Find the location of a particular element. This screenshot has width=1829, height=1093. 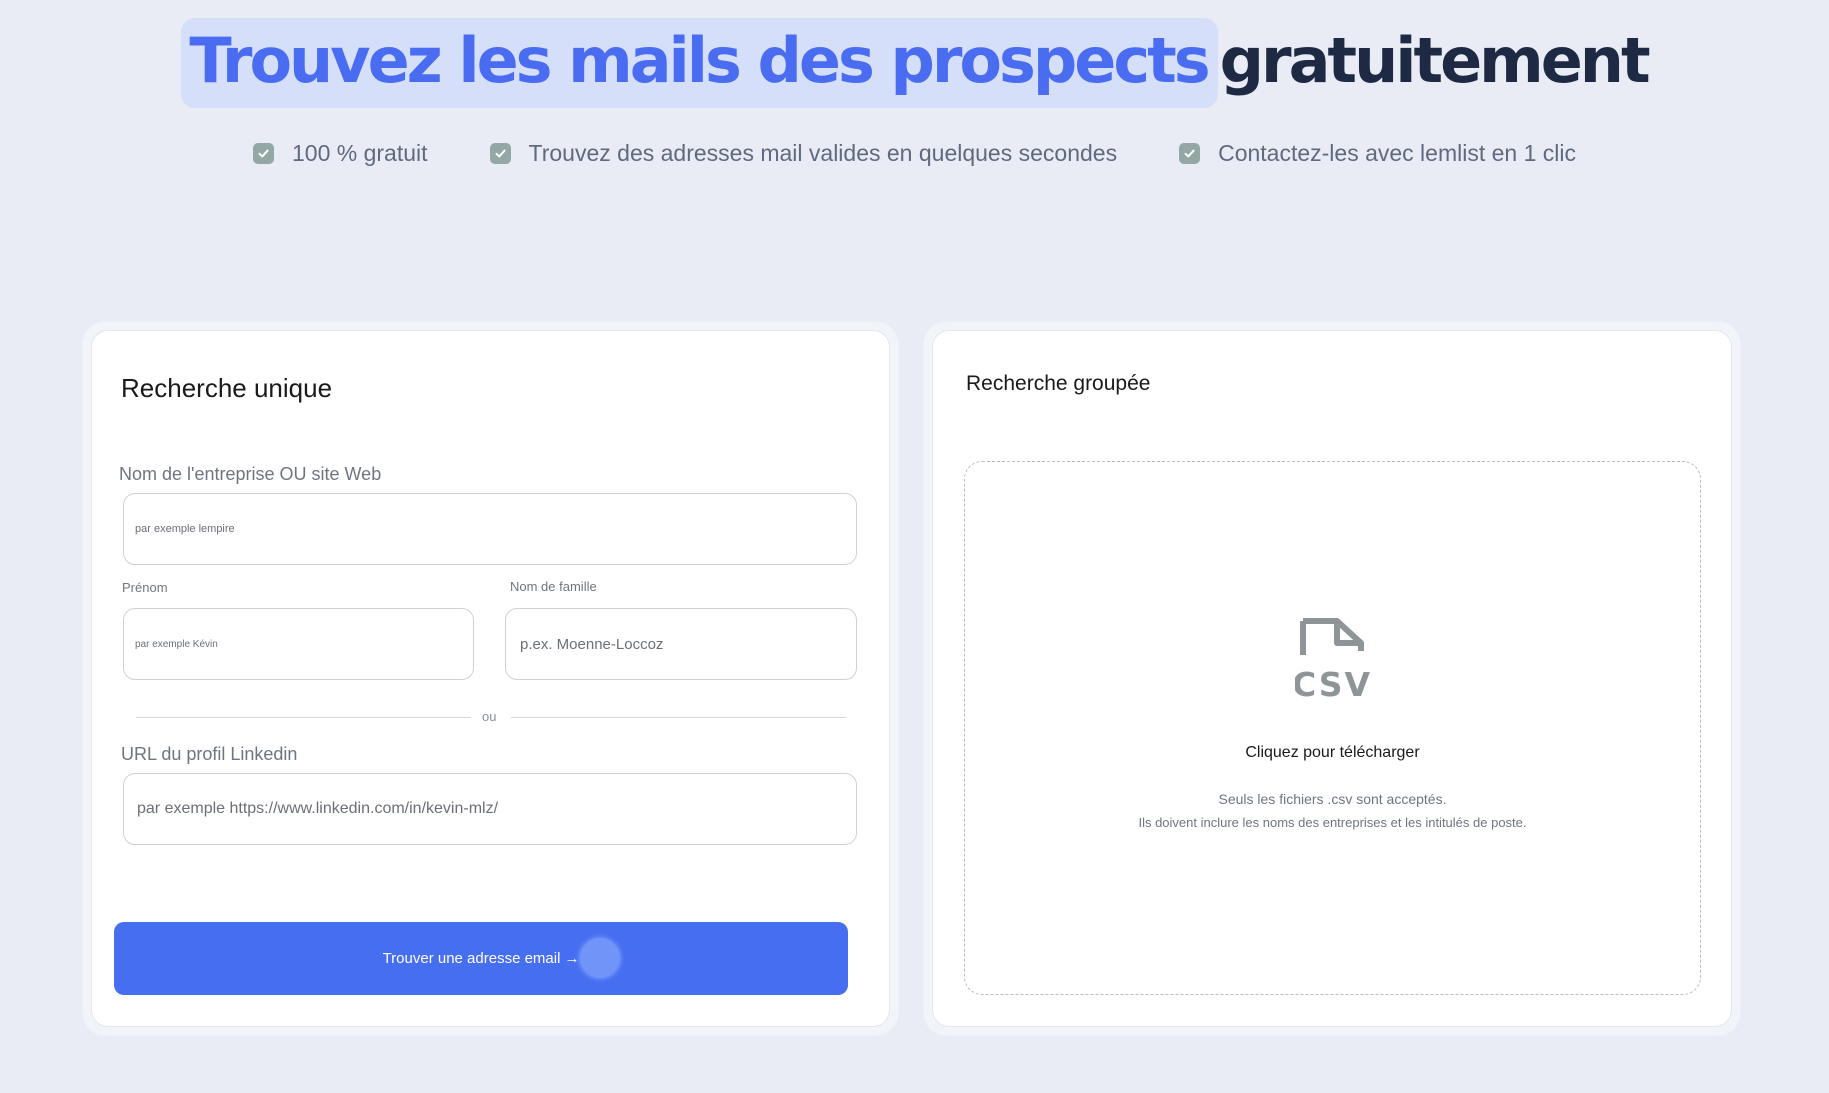

linkedin-label: URL du profil Linkedin is located at coordinates (209, 754).